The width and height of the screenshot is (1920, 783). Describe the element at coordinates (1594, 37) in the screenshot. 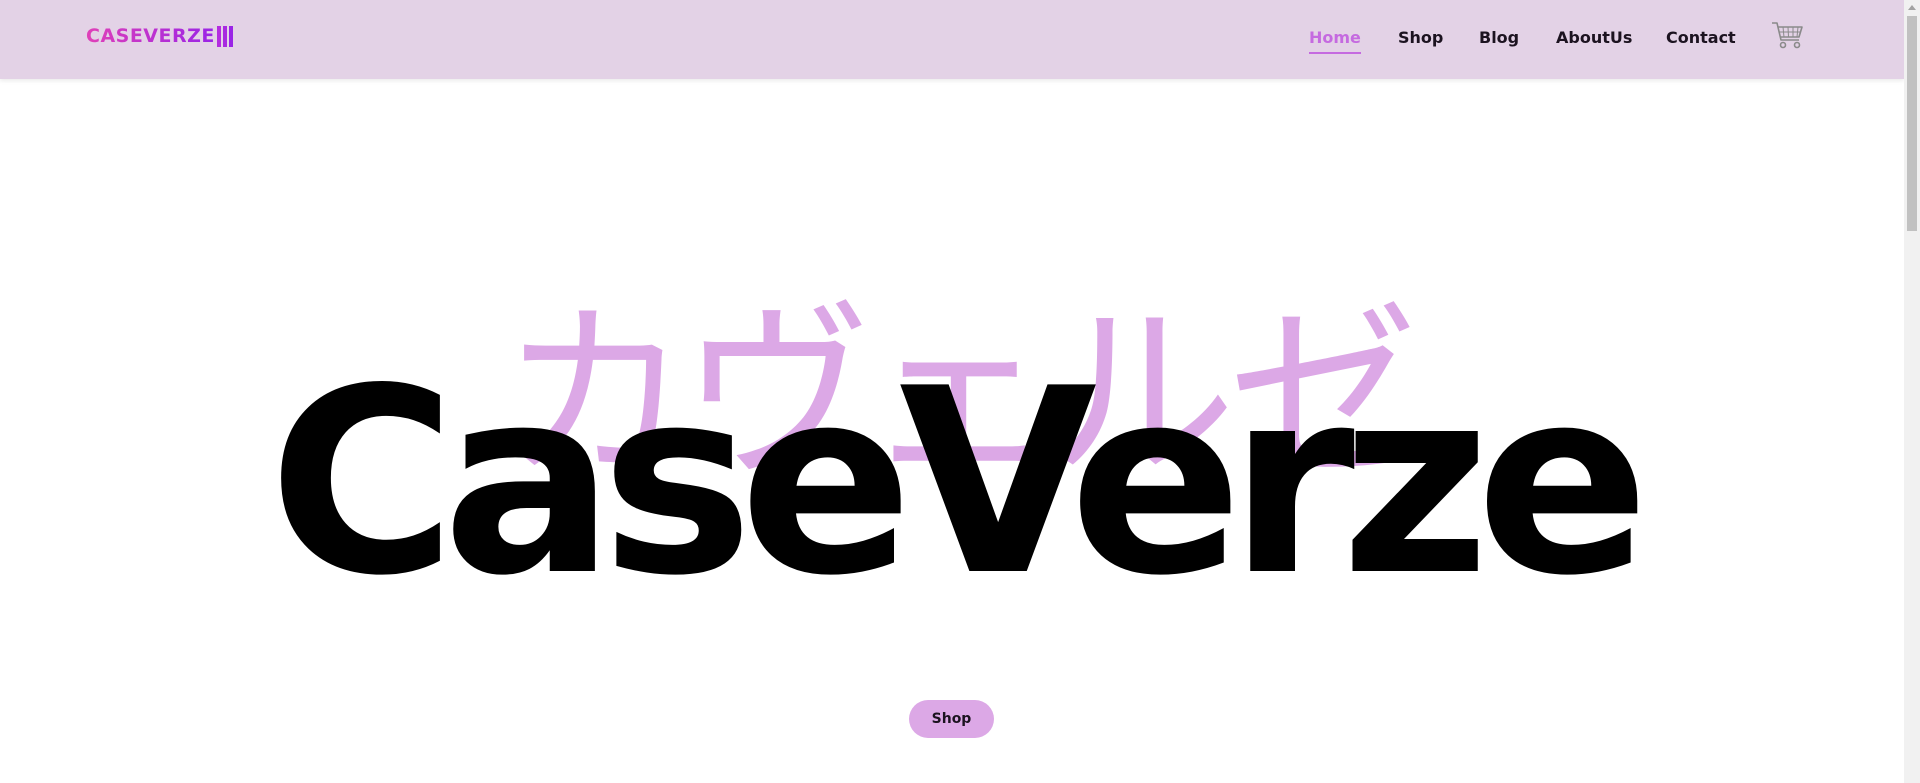

I see `nav-aboutus-link: AboutUs` at that location.